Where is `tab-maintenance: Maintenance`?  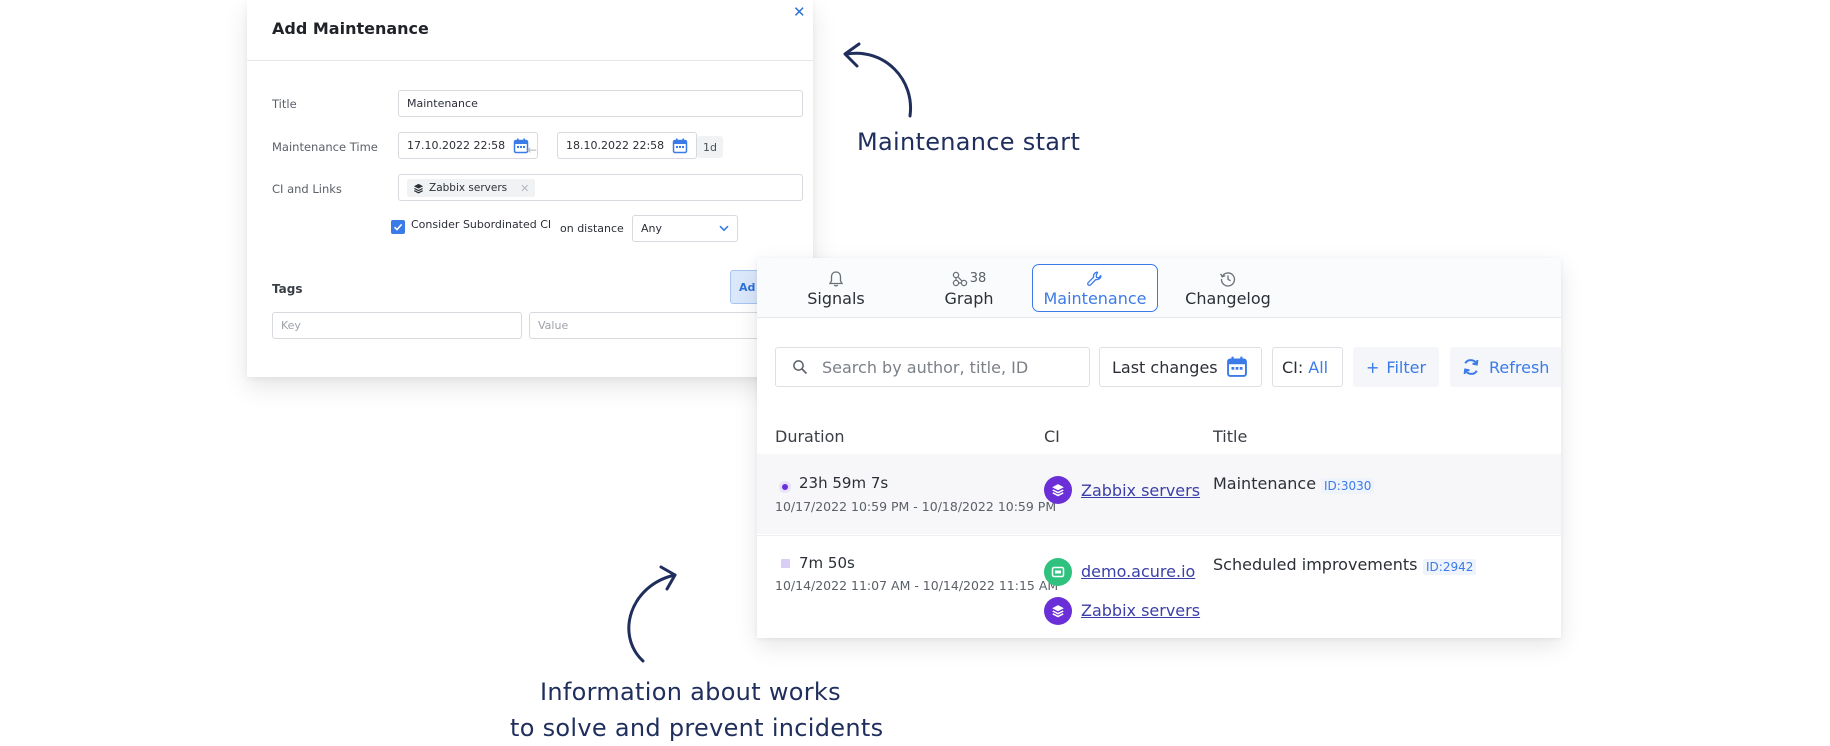 tab-maintenance: Maintenance is located at coordinates (1095, 288).